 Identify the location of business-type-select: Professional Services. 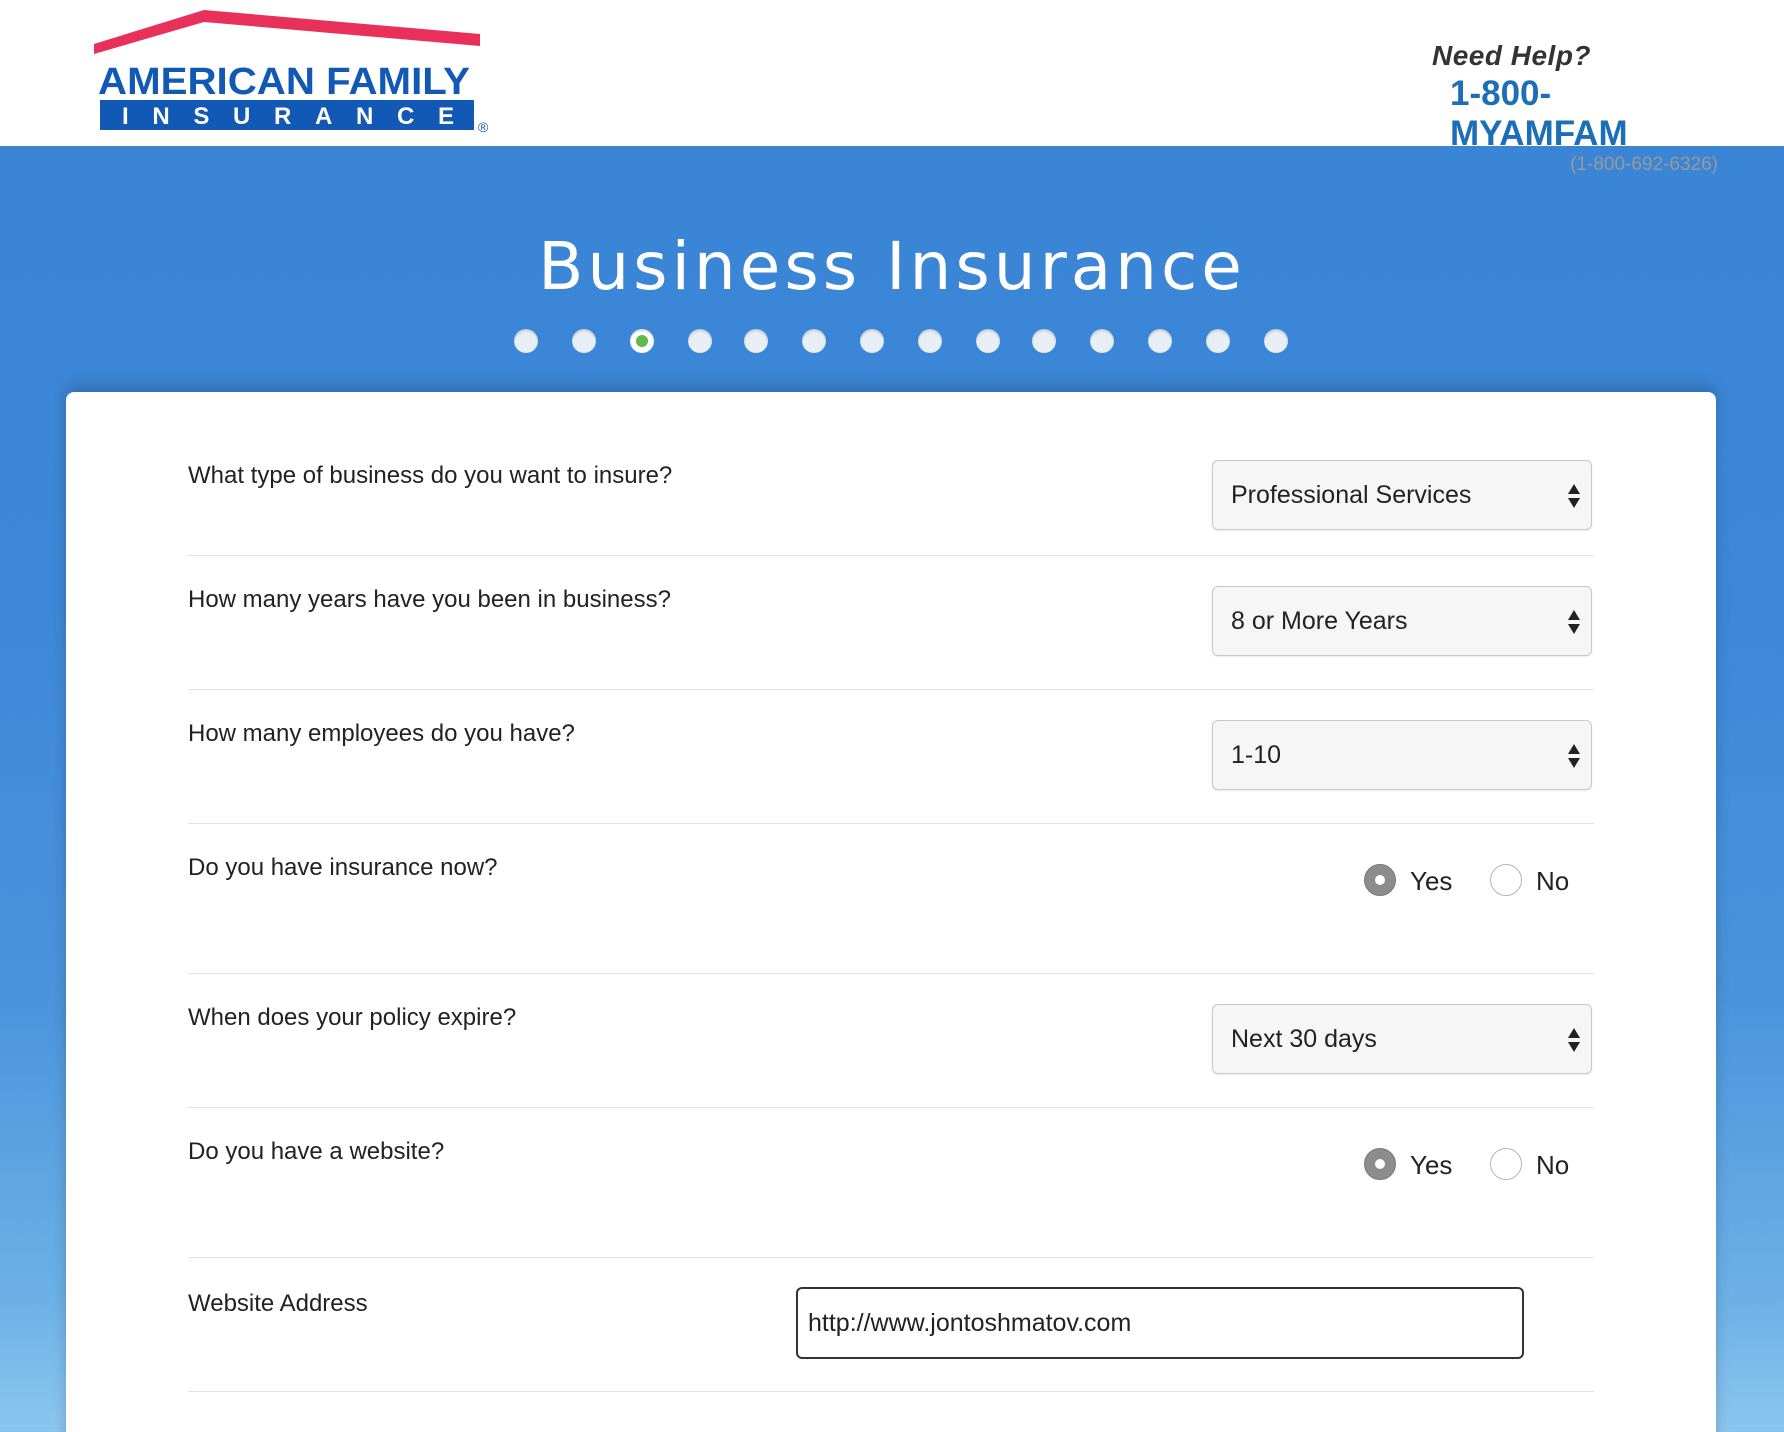
(1402, 495).